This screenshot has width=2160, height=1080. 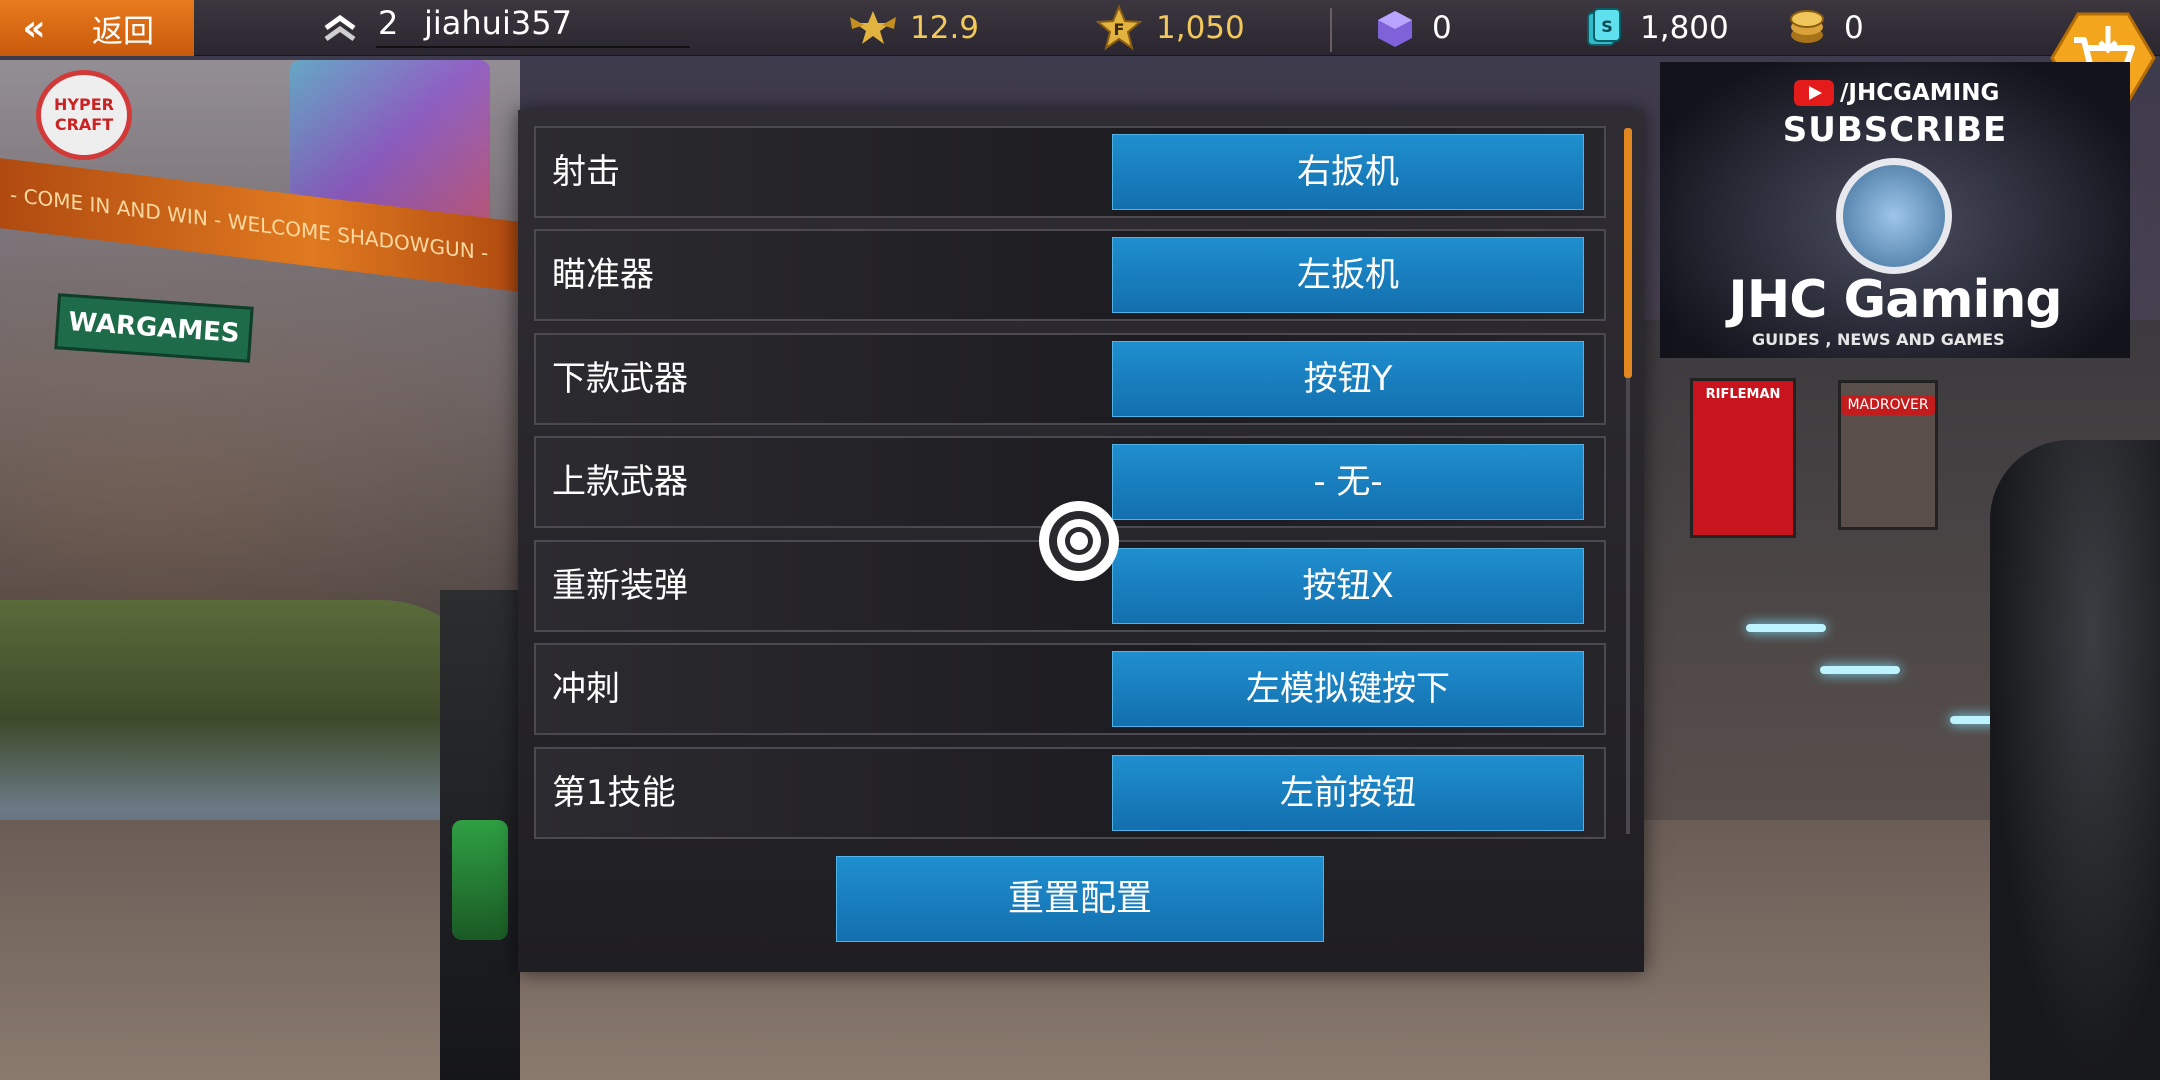 I want to click on svg-text: F, so click(x=1119, y=29).